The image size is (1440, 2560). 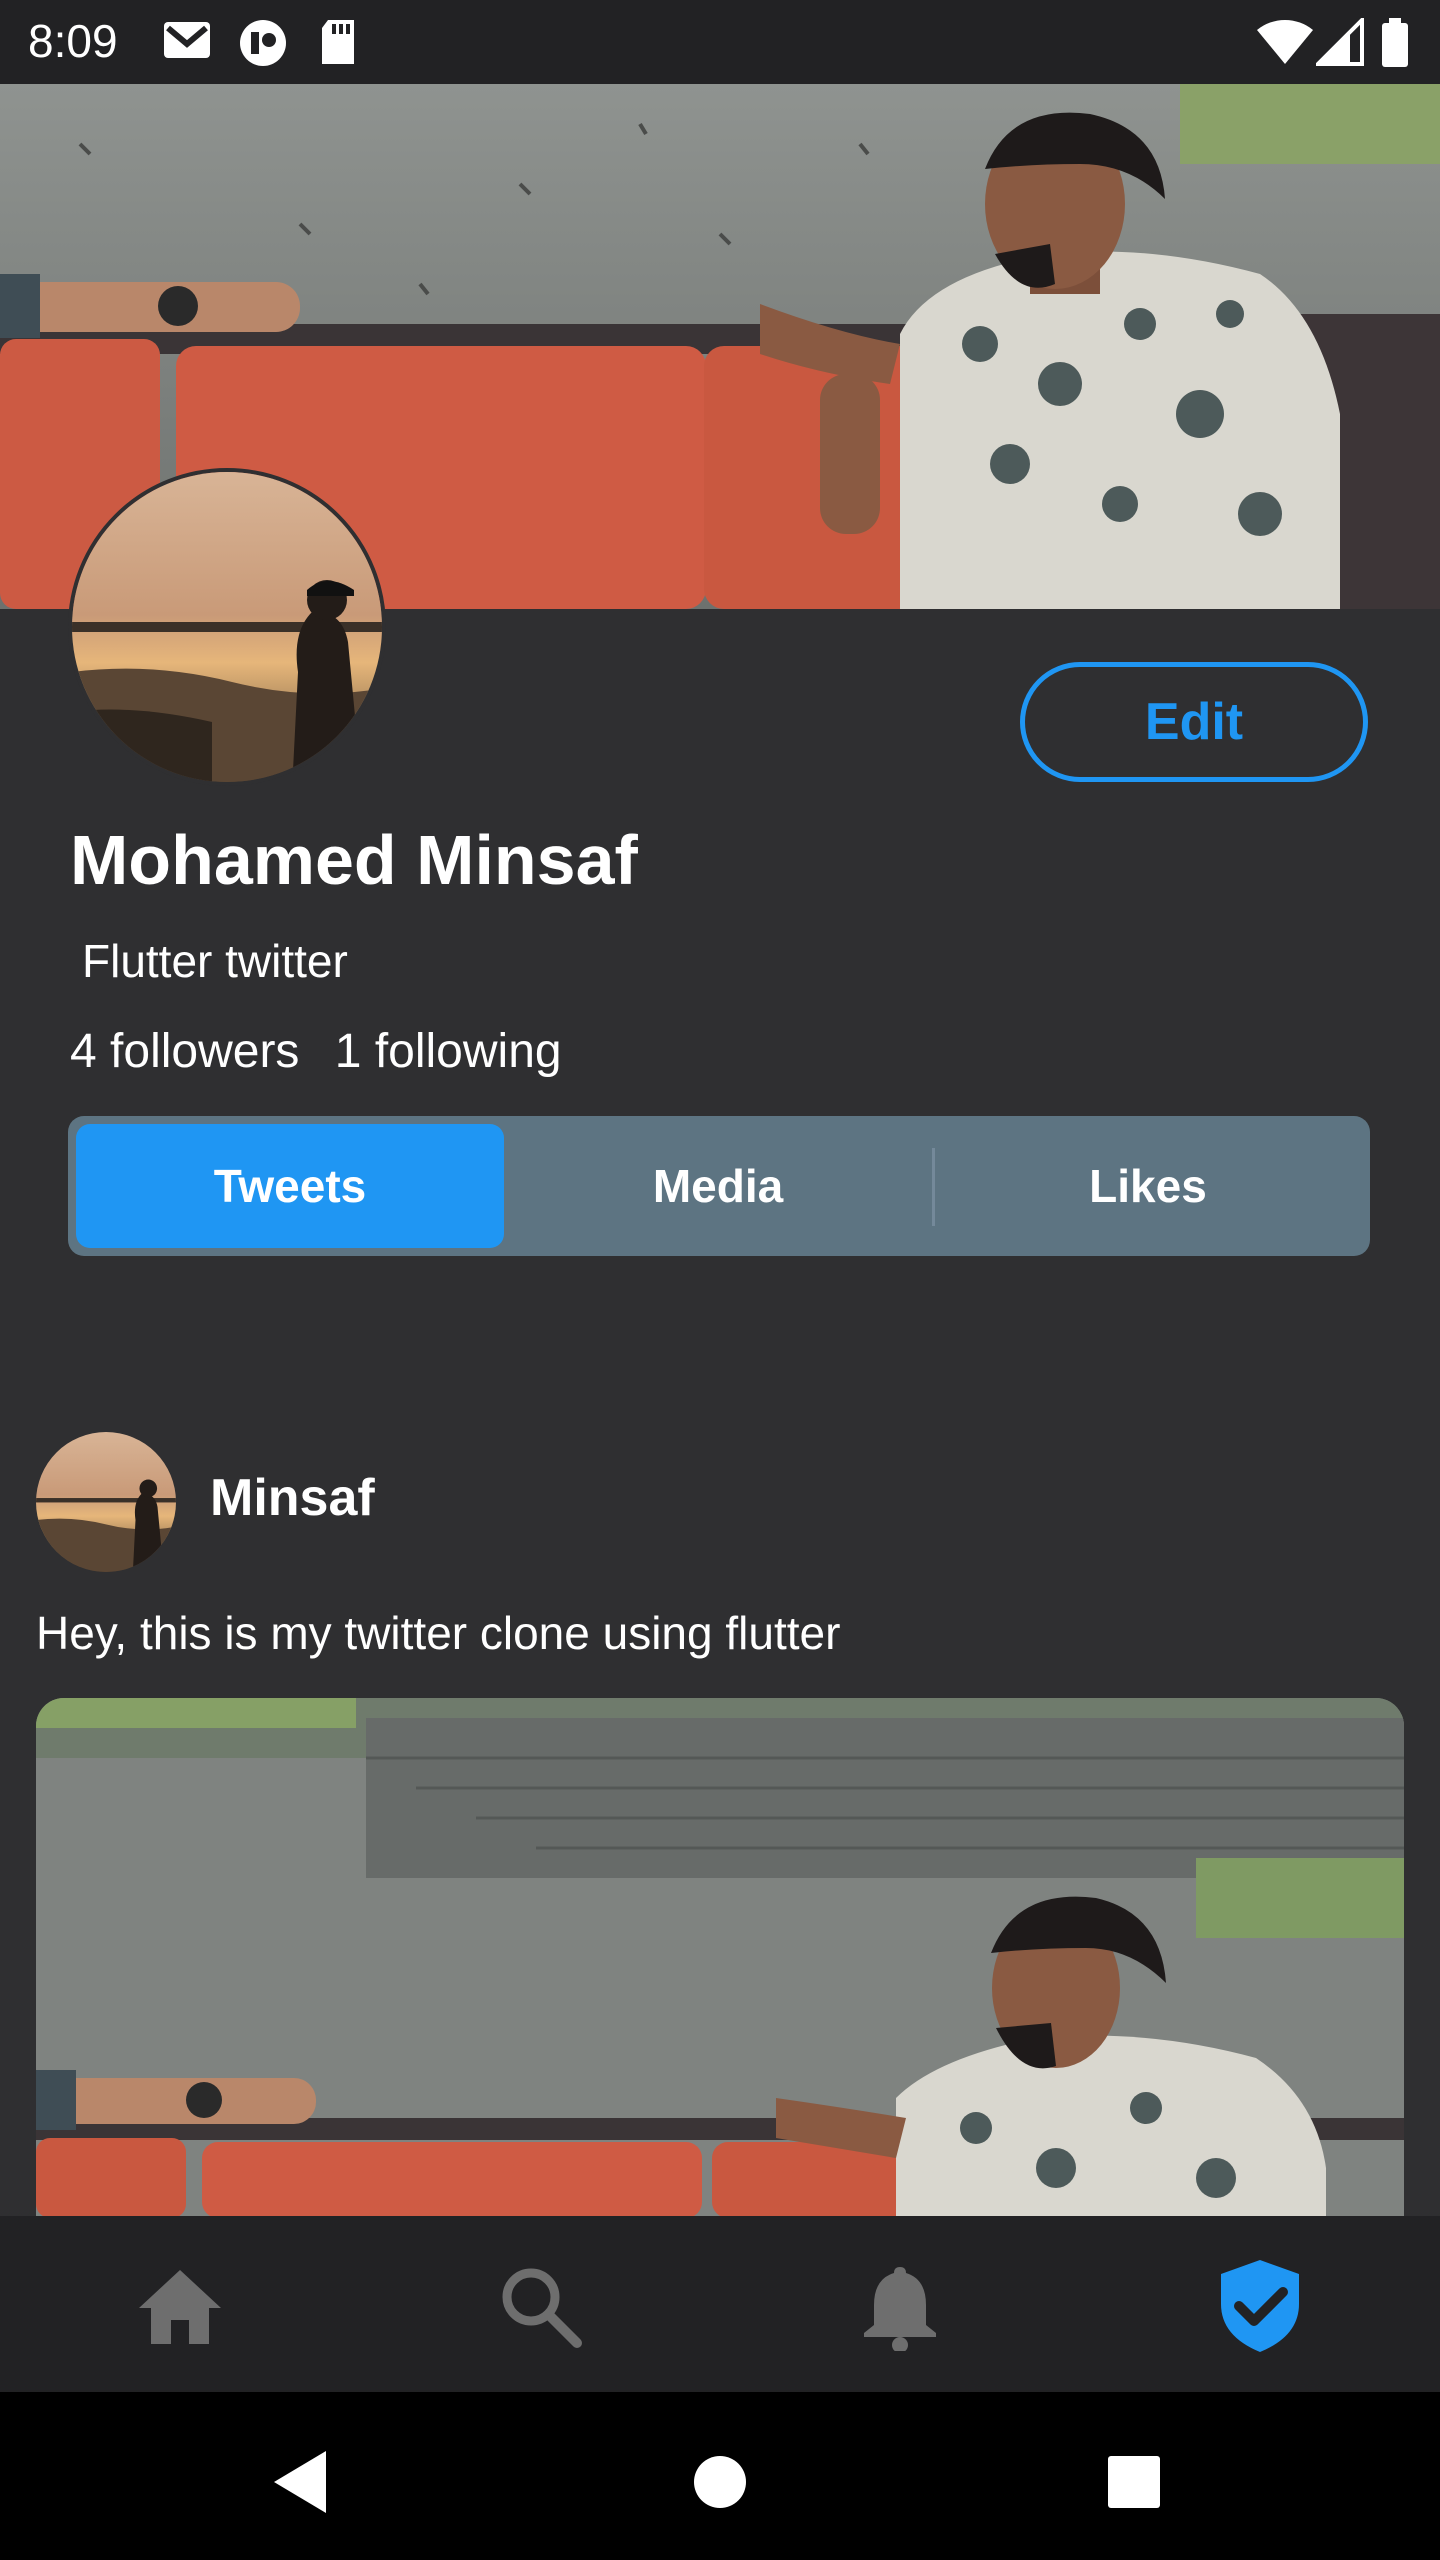 I want to click on avatar-image, so click(x=227, y=627).